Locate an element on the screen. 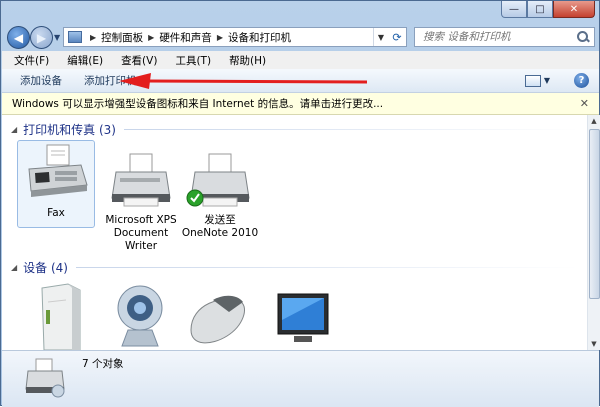  add-device-button: 添加设备 is located at coordinates (38, 80).